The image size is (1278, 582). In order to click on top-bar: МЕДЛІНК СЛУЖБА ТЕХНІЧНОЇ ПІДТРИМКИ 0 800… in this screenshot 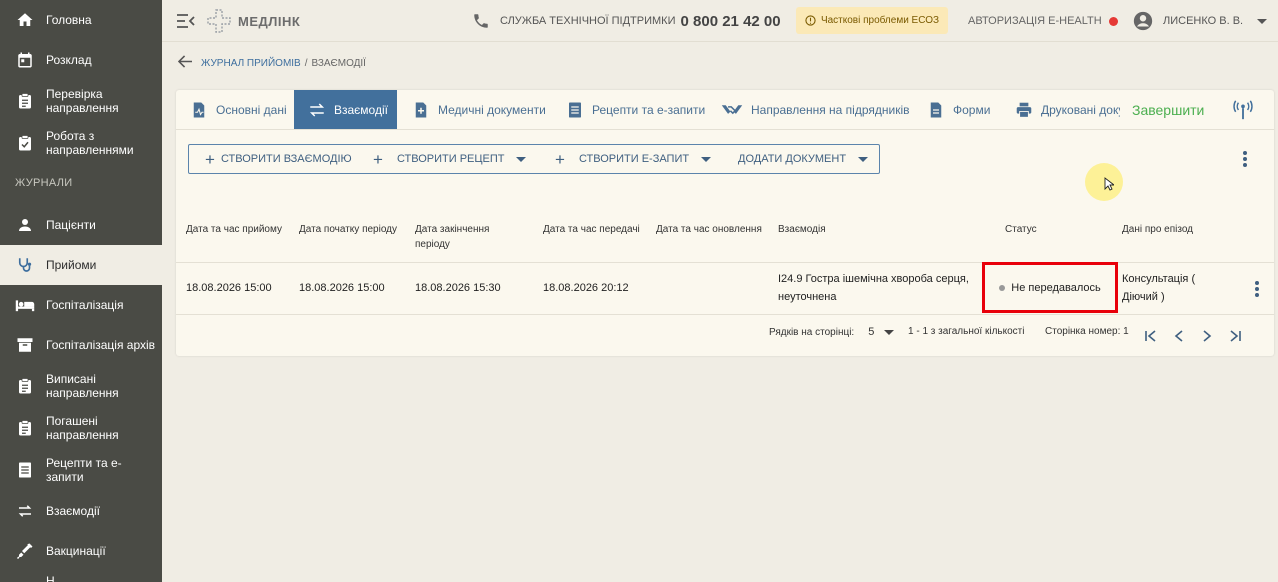, I will do `click(720, 21)`.